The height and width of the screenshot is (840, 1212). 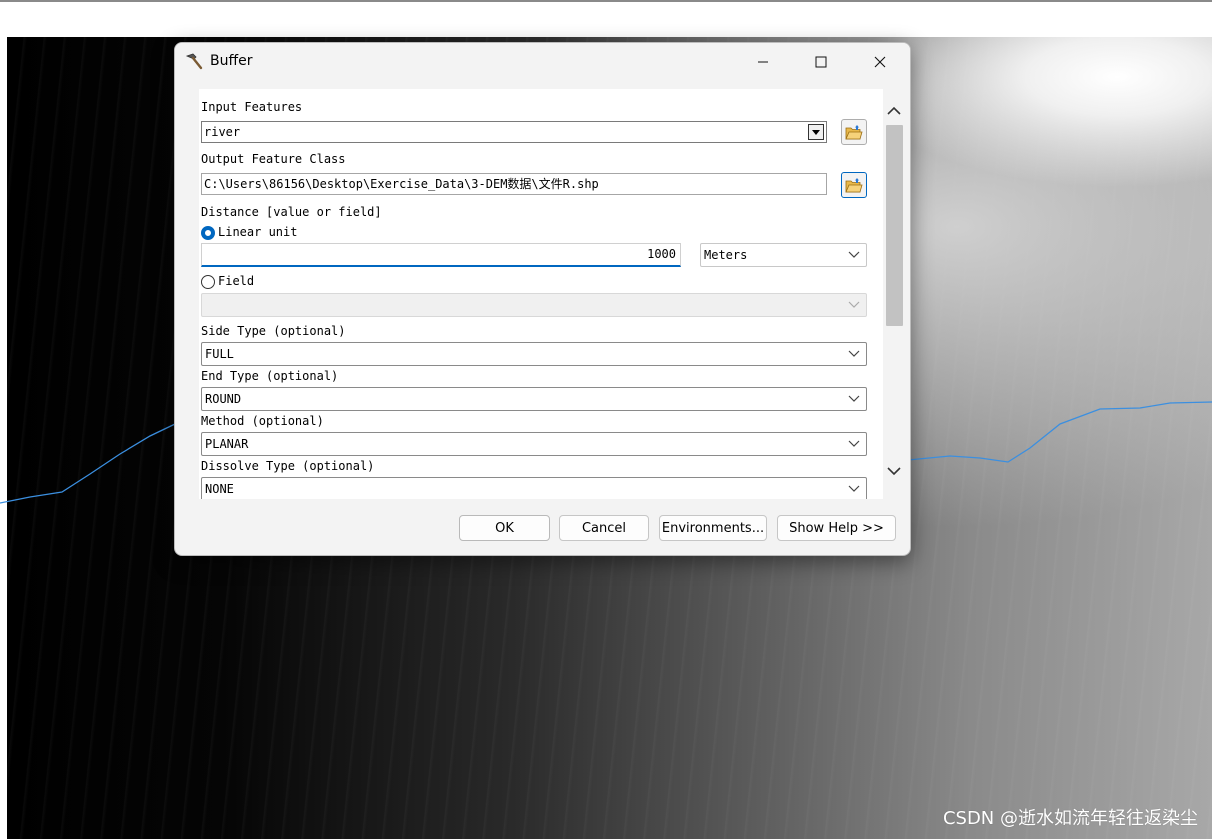 What do you see at coordinates (208, 282) in the screenshot?
I see `field-radio` at bounding box center [208, 282].